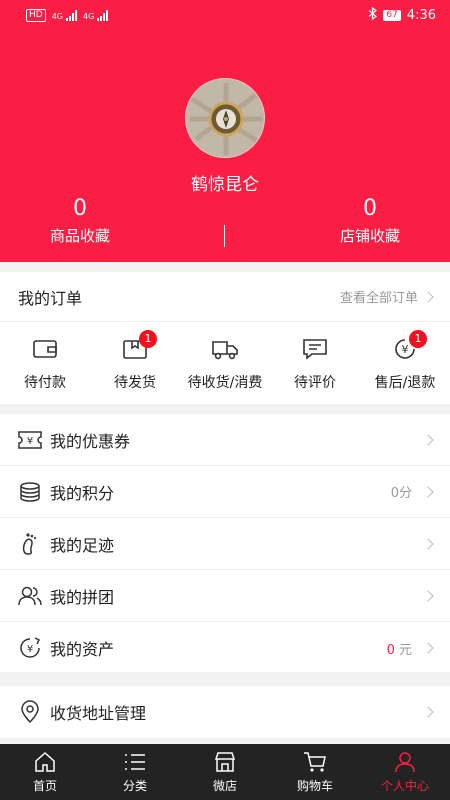 This screenshot has height=800, width=450. I want to click on order-status-label: 待发货, so click(135, 383).